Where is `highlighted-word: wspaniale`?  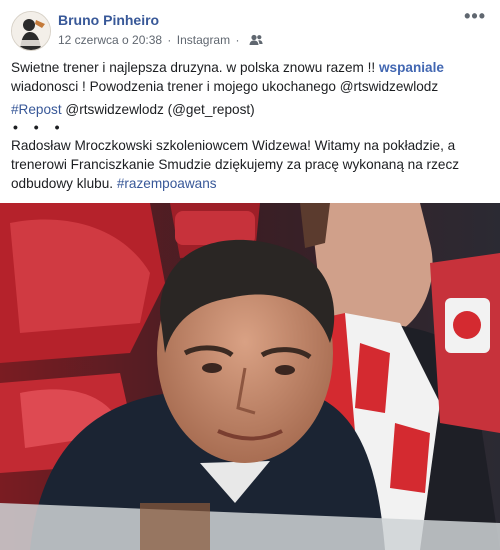 highlighted-word: wspaniale is located at coordinates (411, 67).